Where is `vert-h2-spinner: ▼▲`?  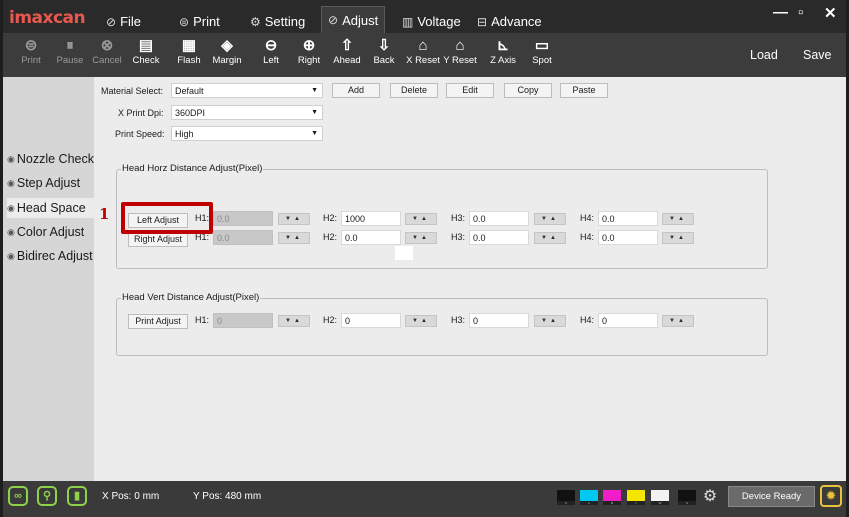
vert-h2-spinner: ▼▲ is located at coordinates (421, 321).